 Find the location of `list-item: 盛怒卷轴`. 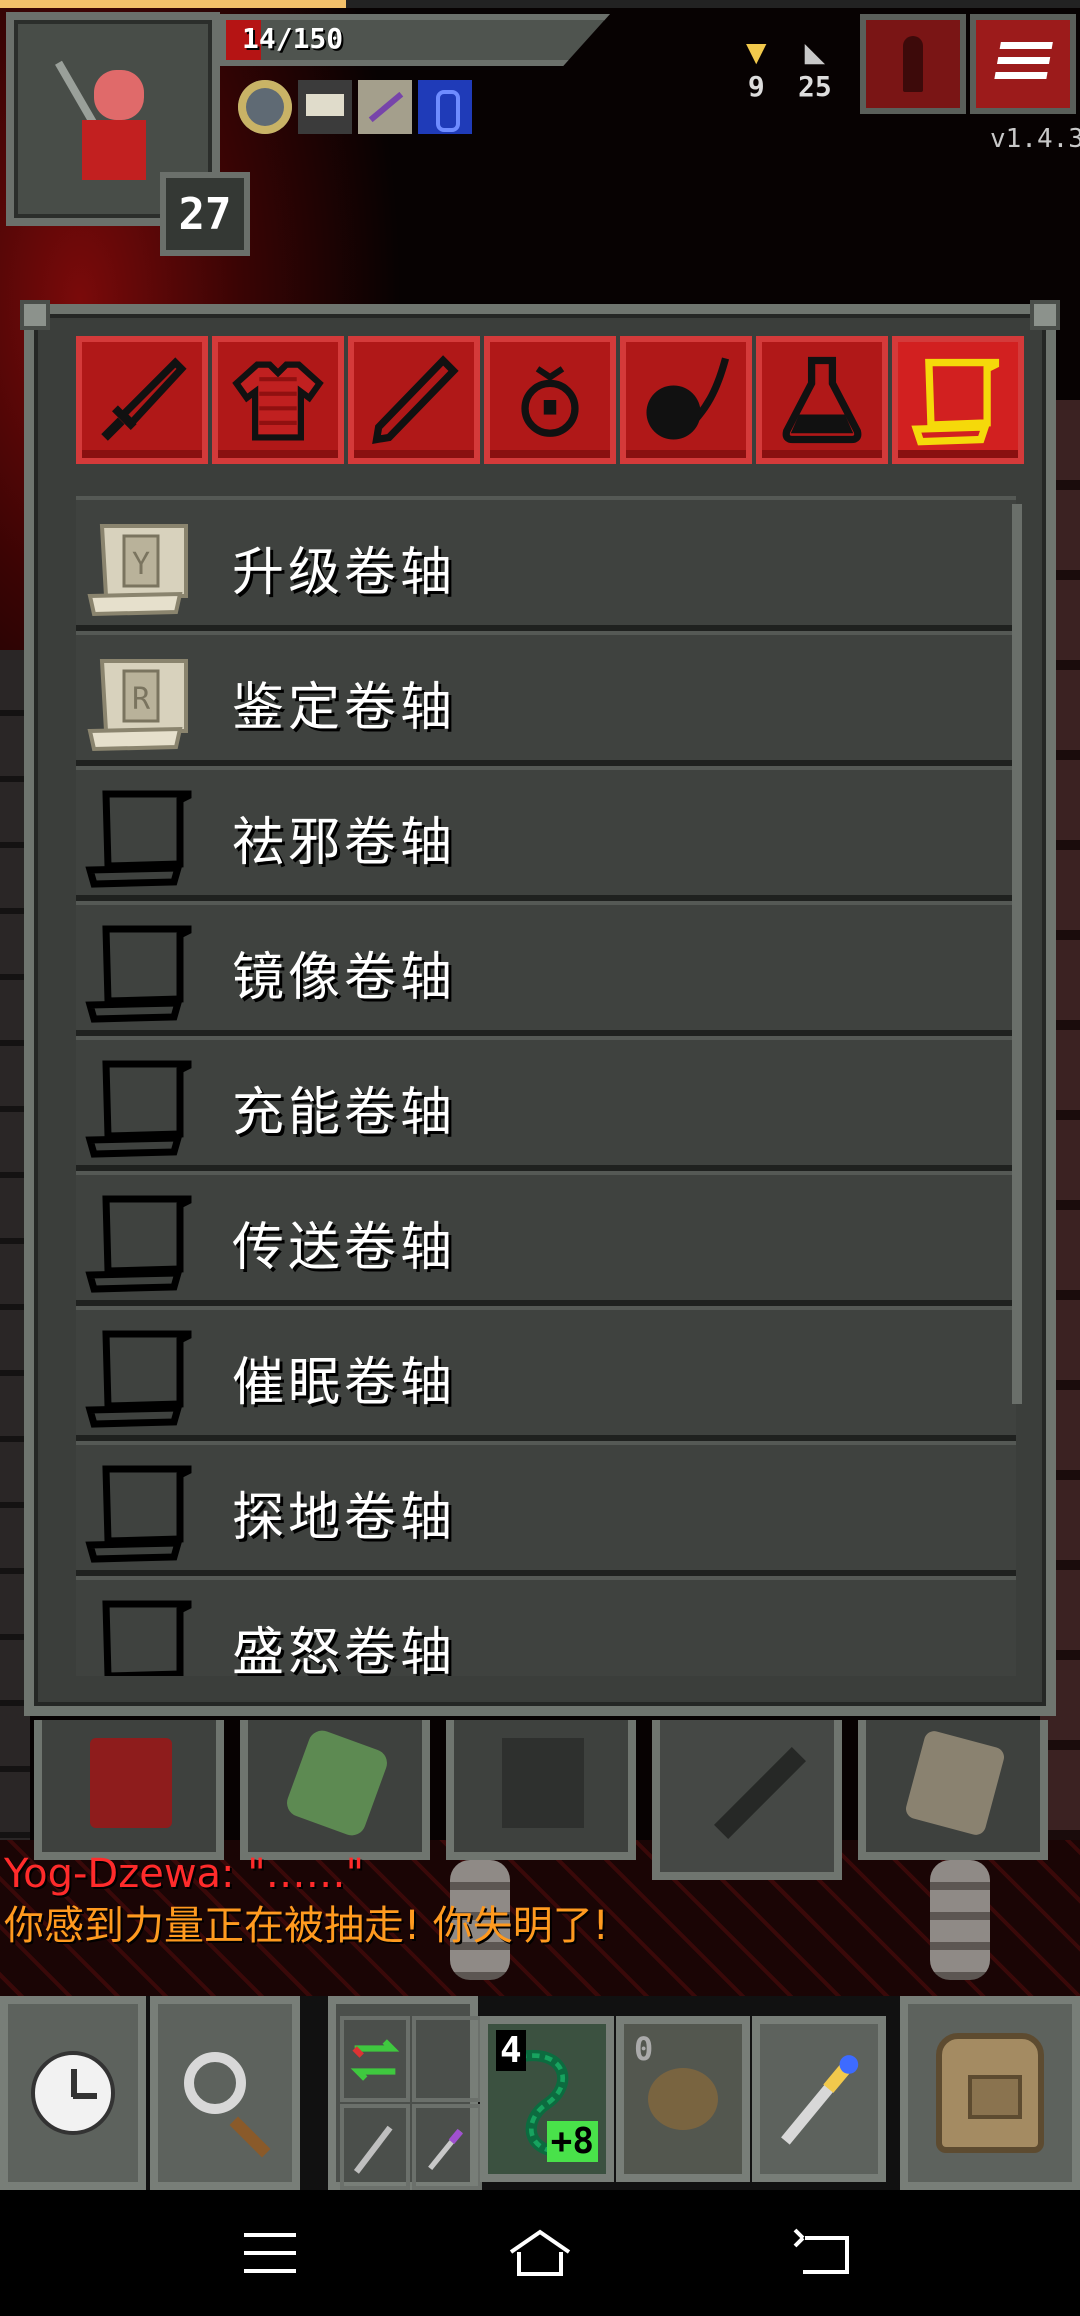

list-item: 盛怒卷轴 is located at coordinates (546, 1626).